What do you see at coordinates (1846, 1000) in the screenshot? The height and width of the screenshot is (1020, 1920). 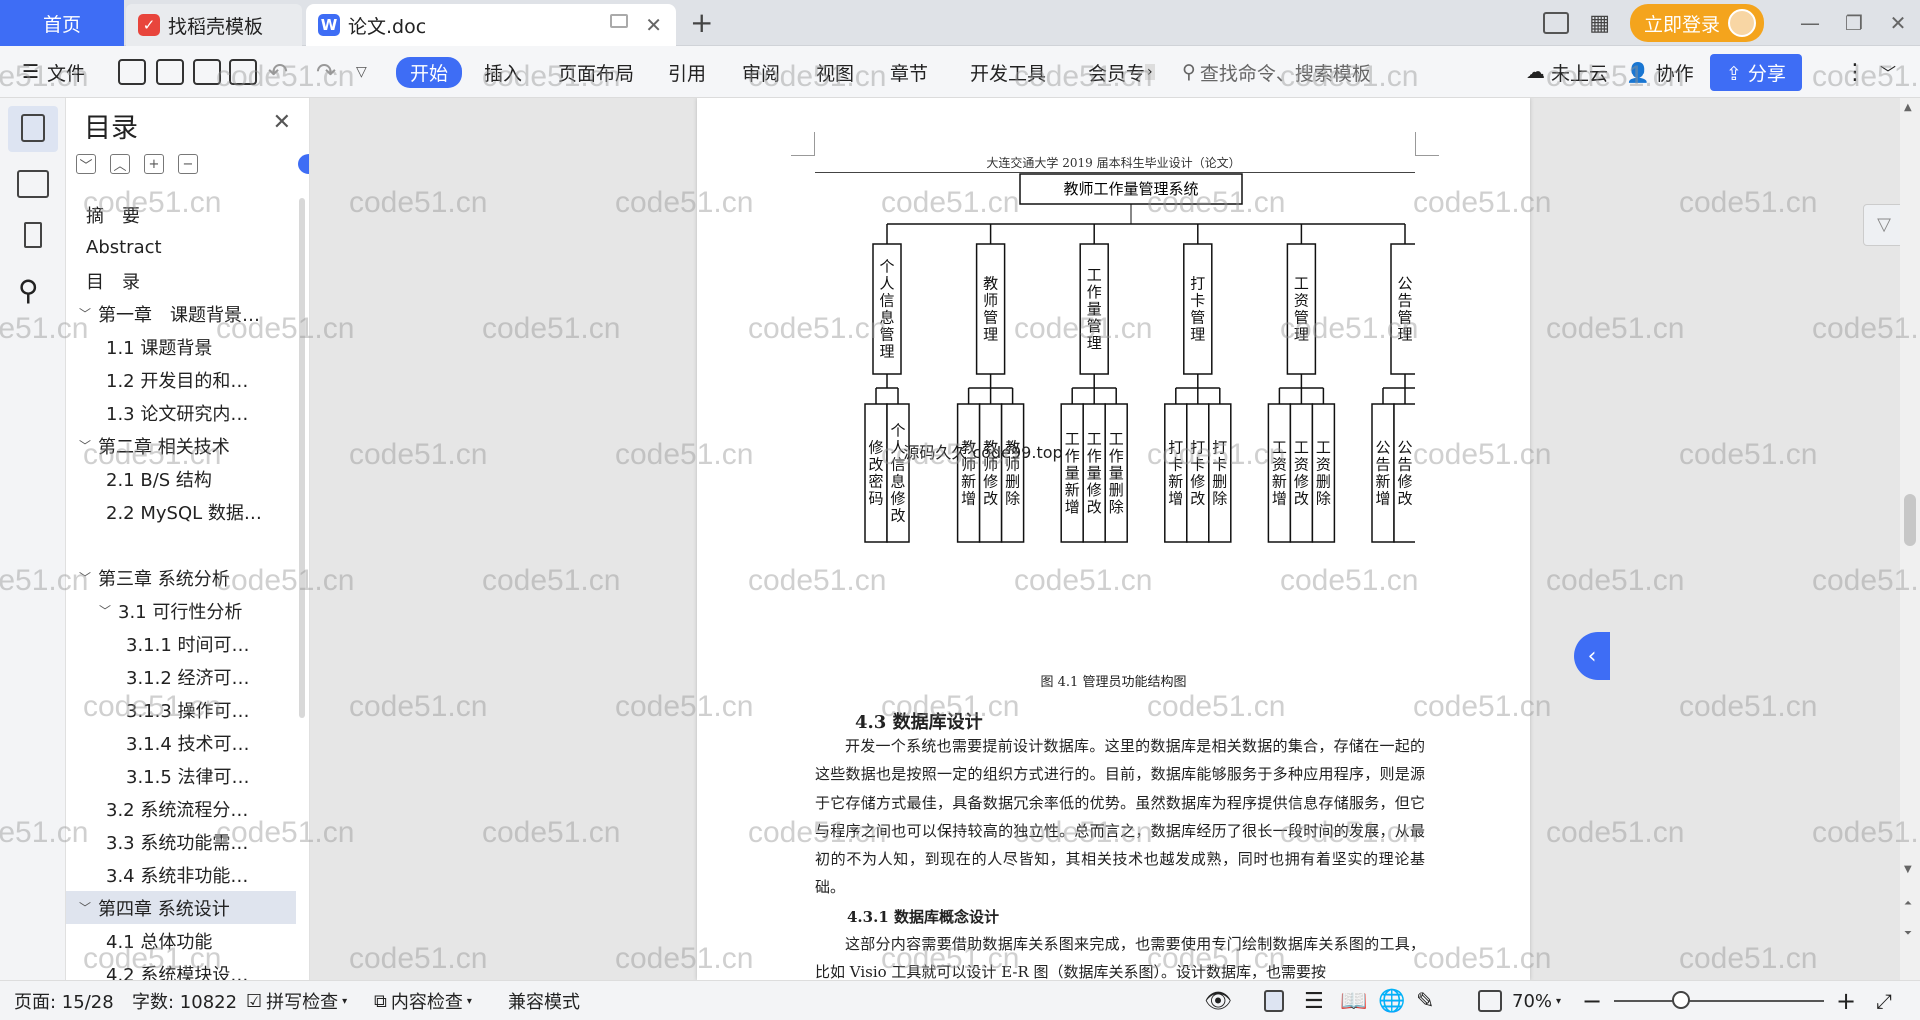 I see `zoom-in-icon: +` at bounding box center [1846, 1000].